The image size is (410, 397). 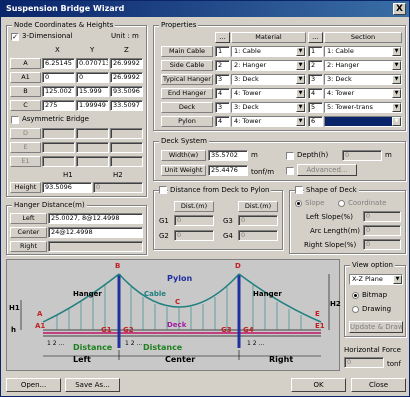 What do you see at coordinates (315, 65) in the screenshot?
I see `section-number-input: 2` at bounding box center [315, 65].